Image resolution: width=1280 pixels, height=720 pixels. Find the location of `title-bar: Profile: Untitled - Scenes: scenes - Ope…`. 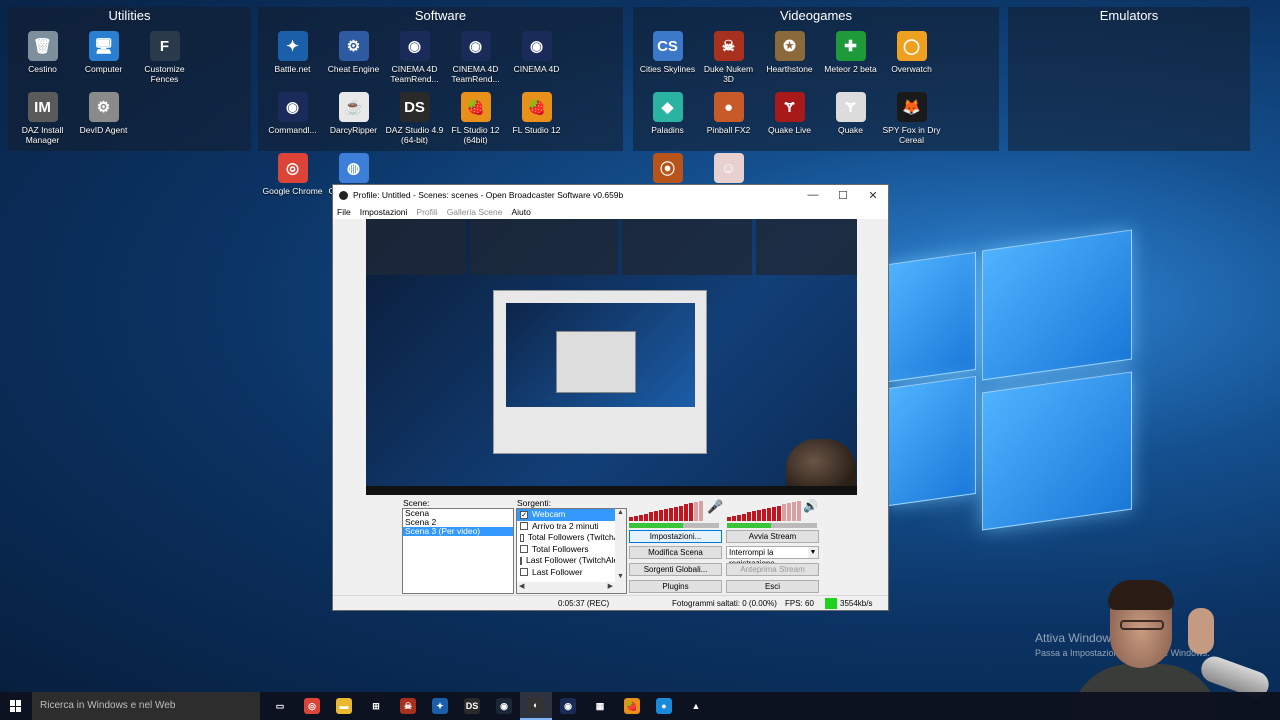

title-bar: Profile: Untitled - Scenes: scenes - Ope… is located at coordinates (610, 195).